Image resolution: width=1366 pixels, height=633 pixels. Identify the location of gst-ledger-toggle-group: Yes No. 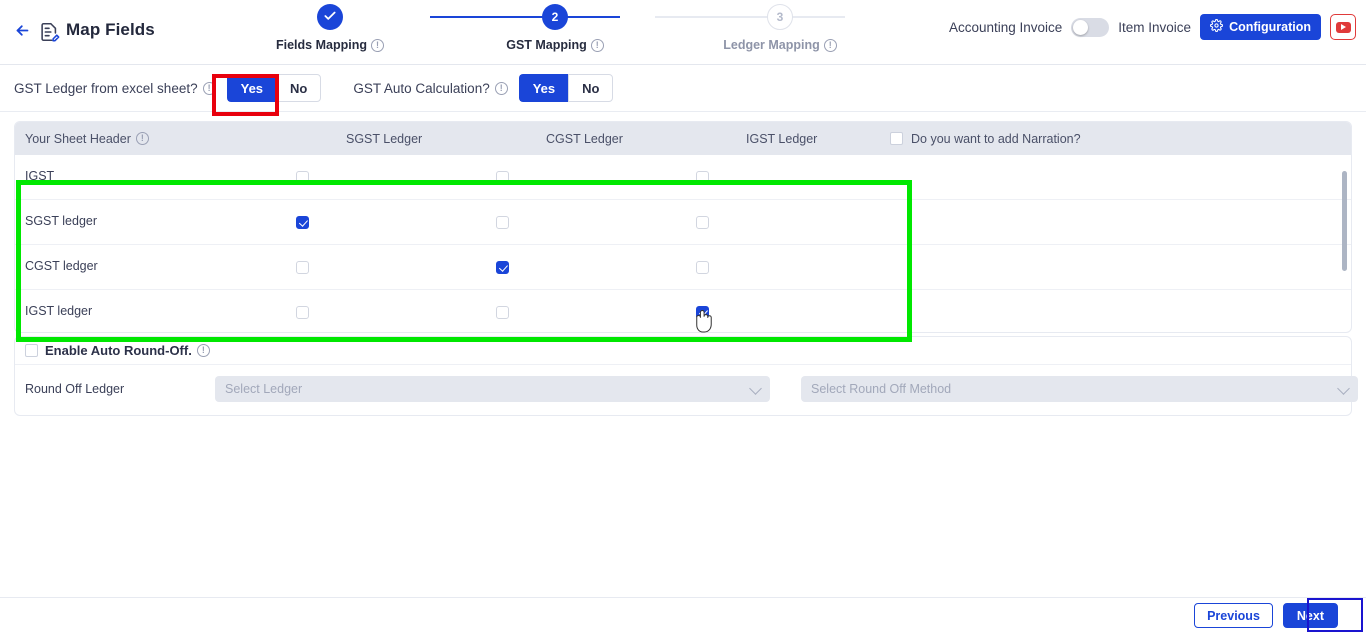
(274, 88).